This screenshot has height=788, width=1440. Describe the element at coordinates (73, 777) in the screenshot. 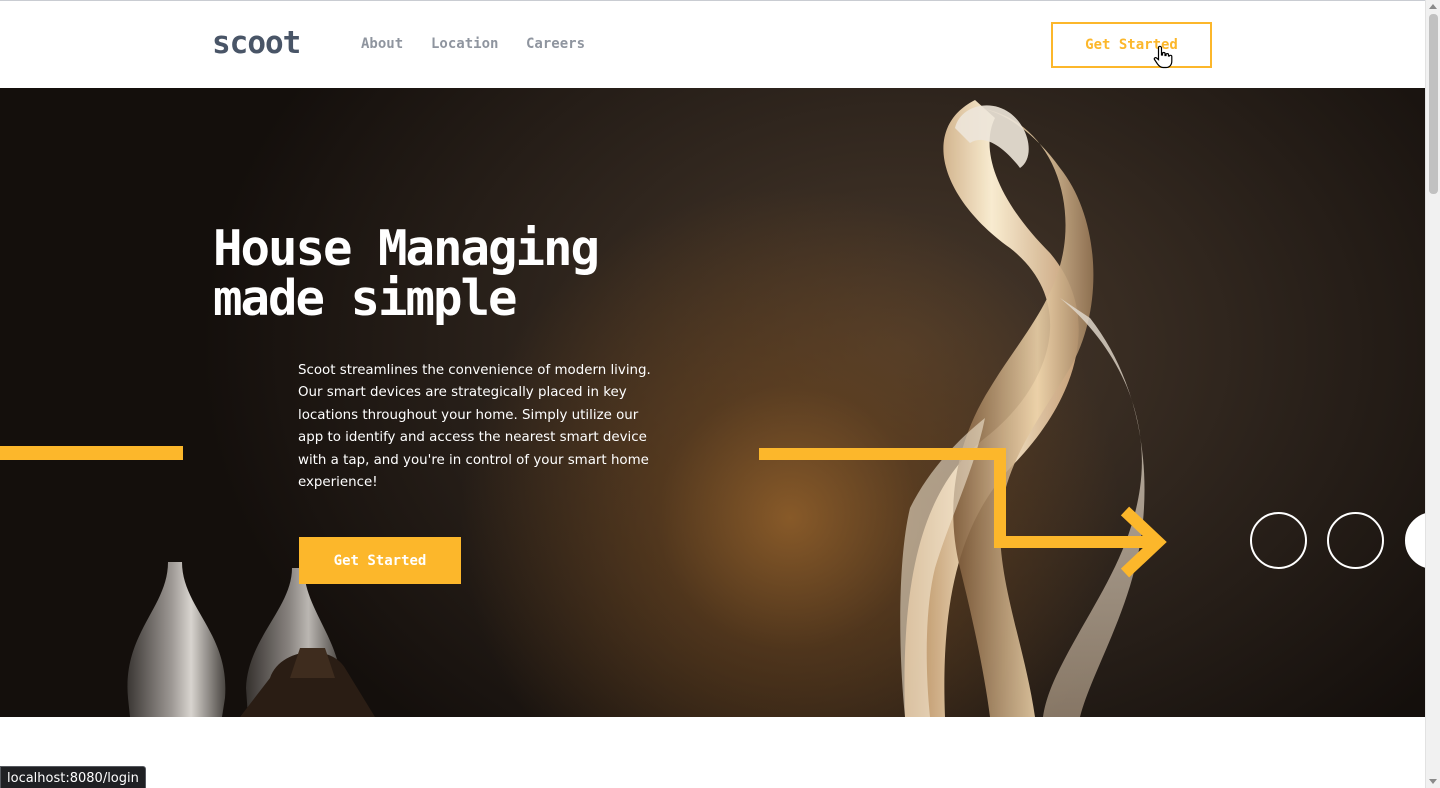

I see `status-bar-url: localhost:8080/login` at that location.